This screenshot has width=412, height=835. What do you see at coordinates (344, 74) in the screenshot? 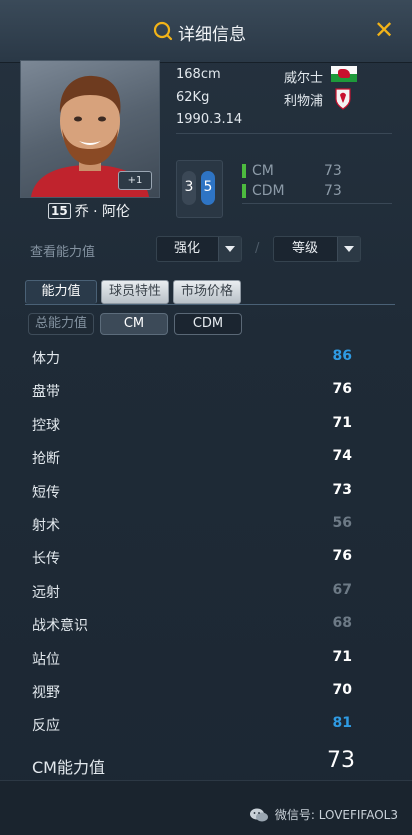
I see `wales-flag-icon` at bounding box center [344, 74].